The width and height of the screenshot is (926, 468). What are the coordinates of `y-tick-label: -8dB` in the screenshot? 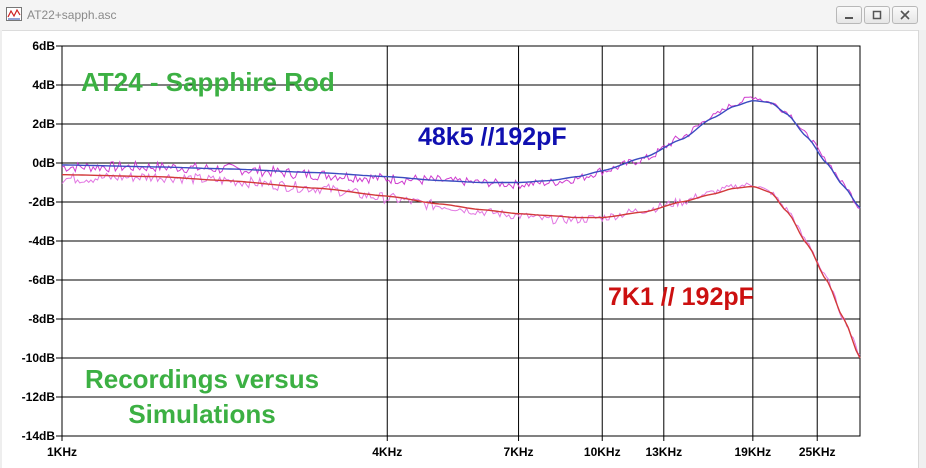 It's located at (41, 319).